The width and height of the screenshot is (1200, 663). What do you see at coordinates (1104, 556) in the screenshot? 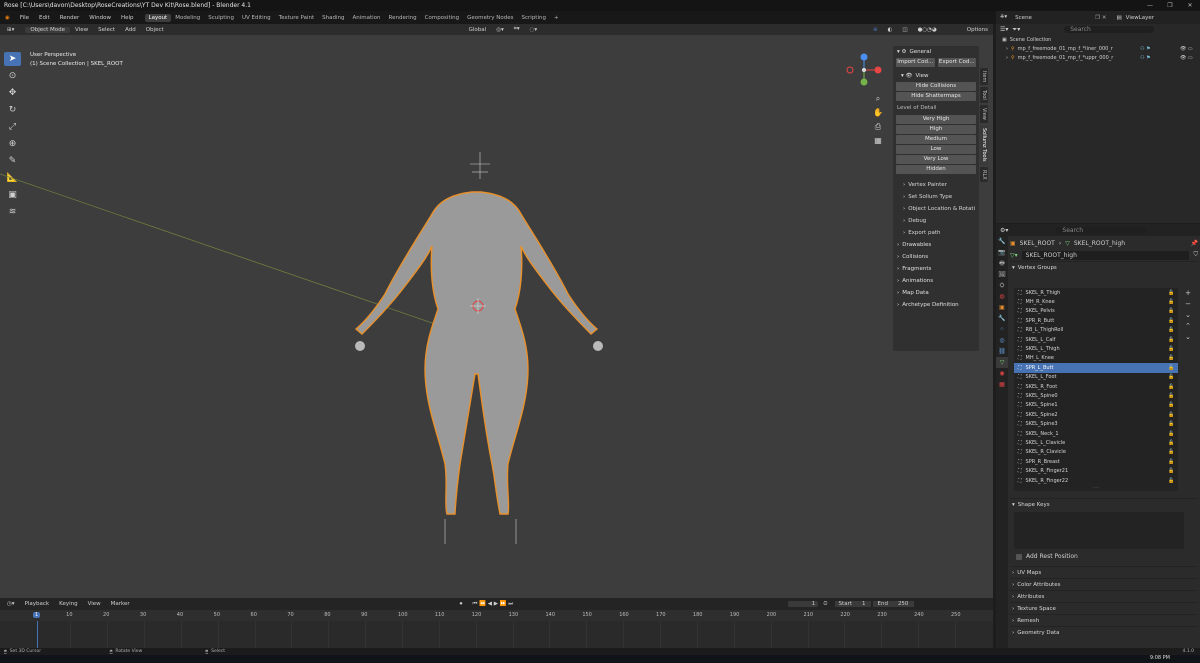
I see `add-rest-position-row: Add Rest Position` at bounding box center [1104, 556].